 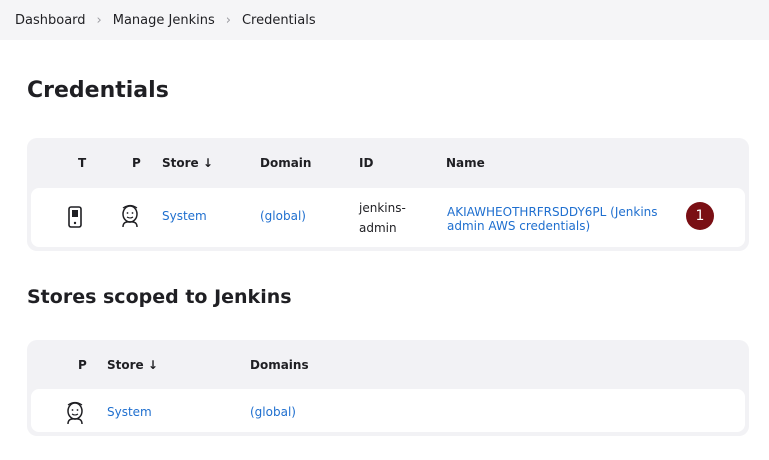 I want to click on column-header-name: Name, so click(x=465, y=163).